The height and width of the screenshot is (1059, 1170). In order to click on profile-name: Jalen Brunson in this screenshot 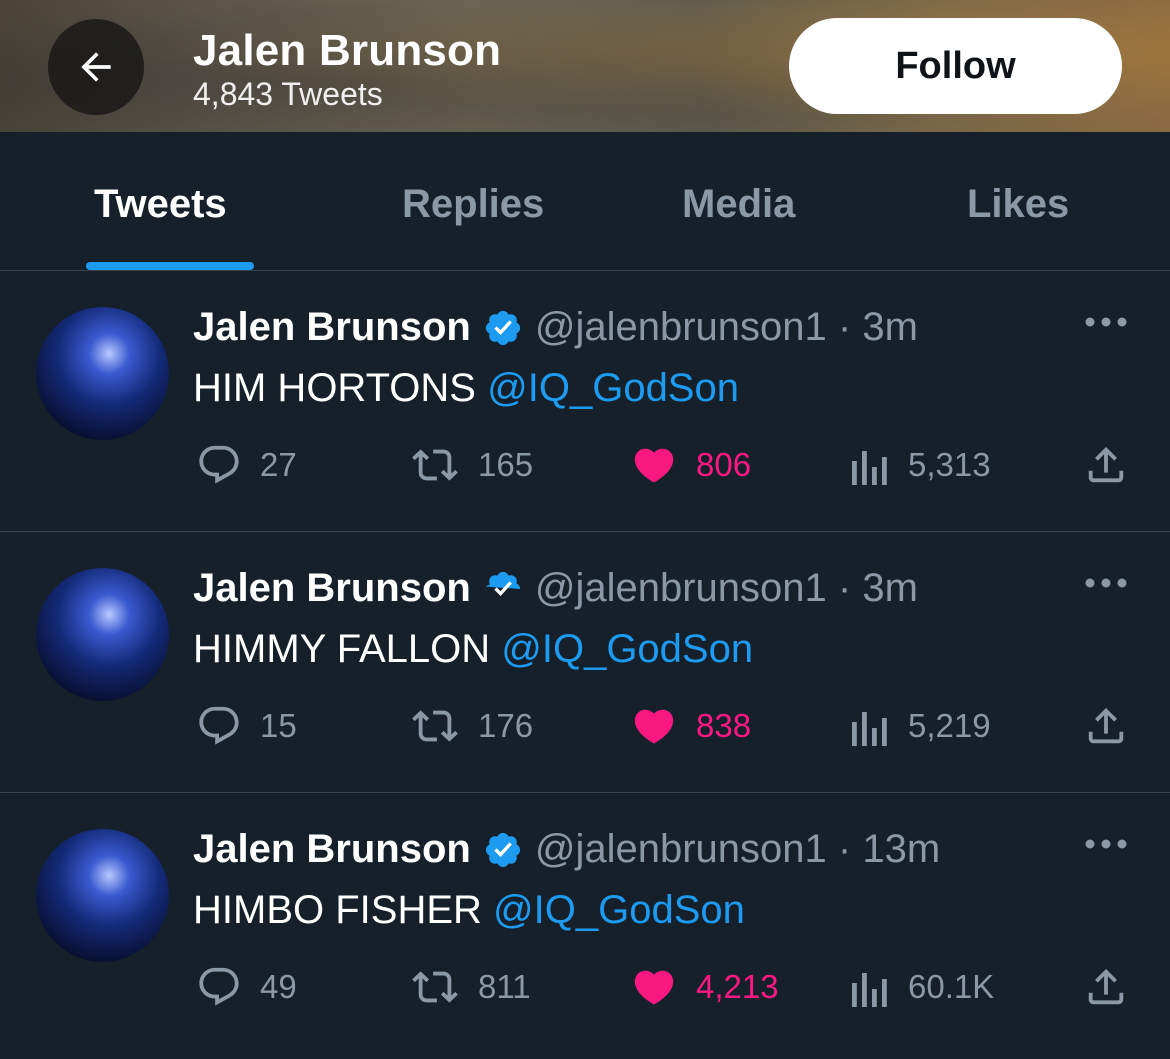, I will do `click(347, 50)`.